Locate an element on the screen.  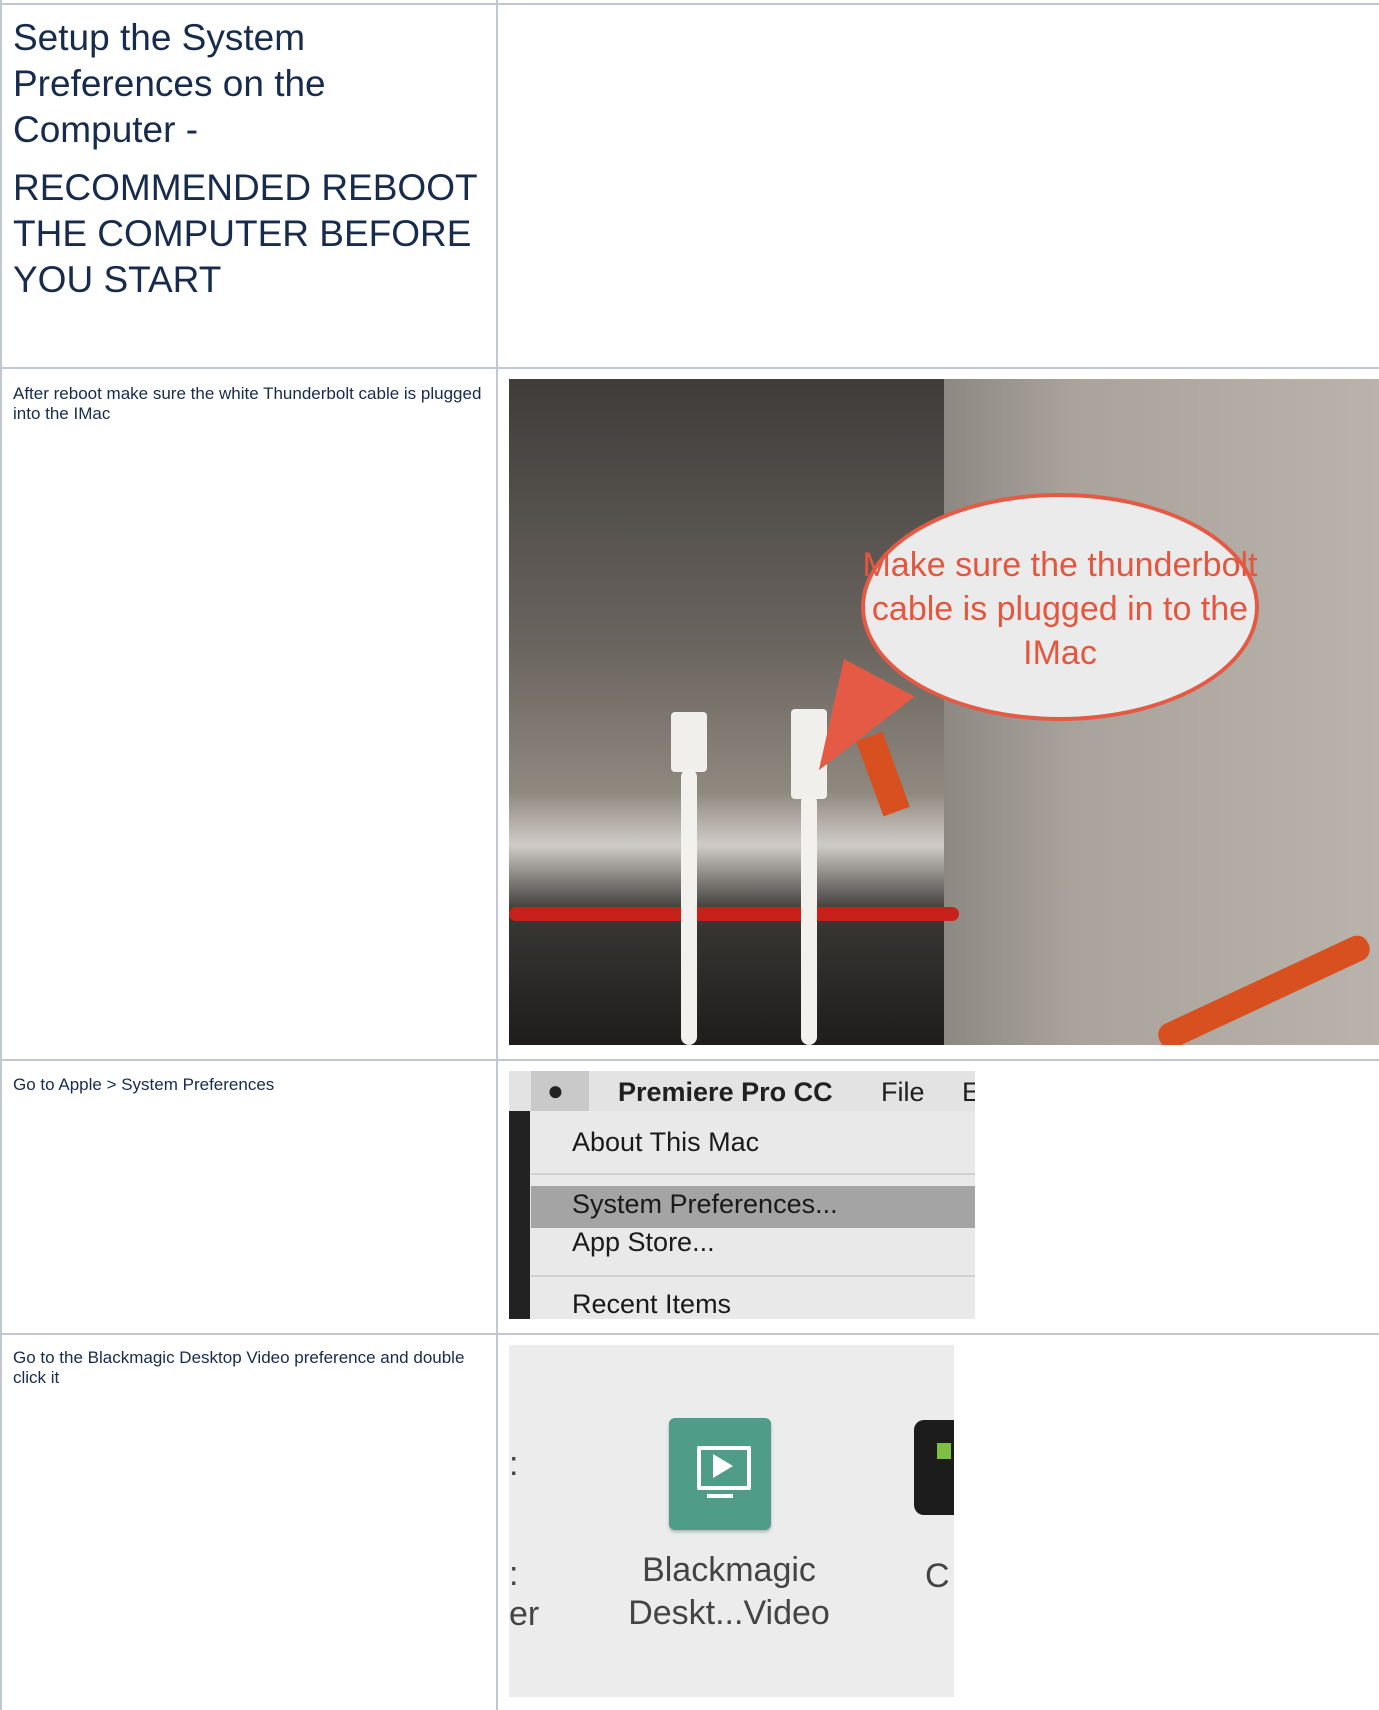
row-3-left-cell: Go to Apple > System Preferences is located at coordinates (248, 1085).